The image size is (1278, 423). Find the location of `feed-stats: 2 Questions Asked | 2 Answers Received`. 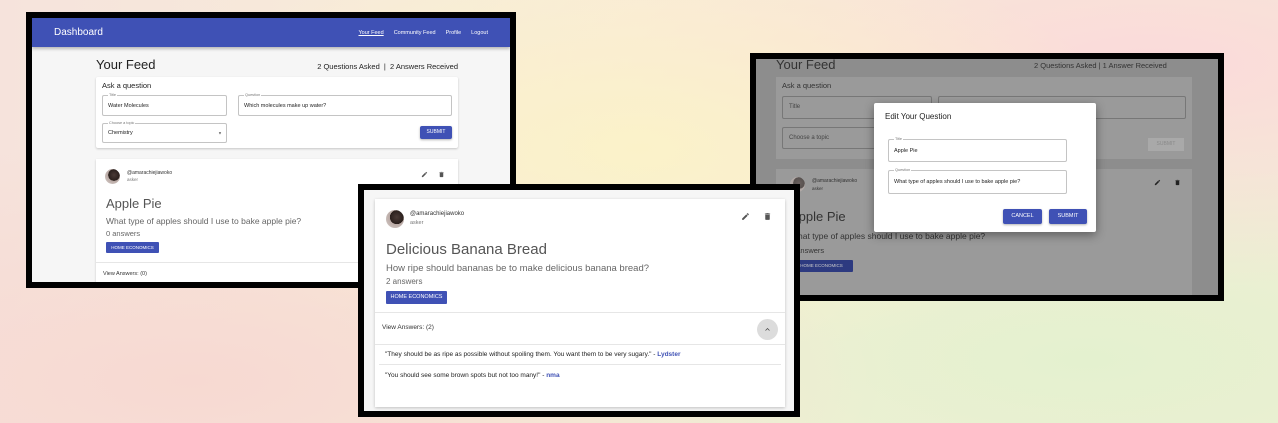

feed-stats: 2 Questions Asked | 2 Answers Received is located at coordinates (387, 66).